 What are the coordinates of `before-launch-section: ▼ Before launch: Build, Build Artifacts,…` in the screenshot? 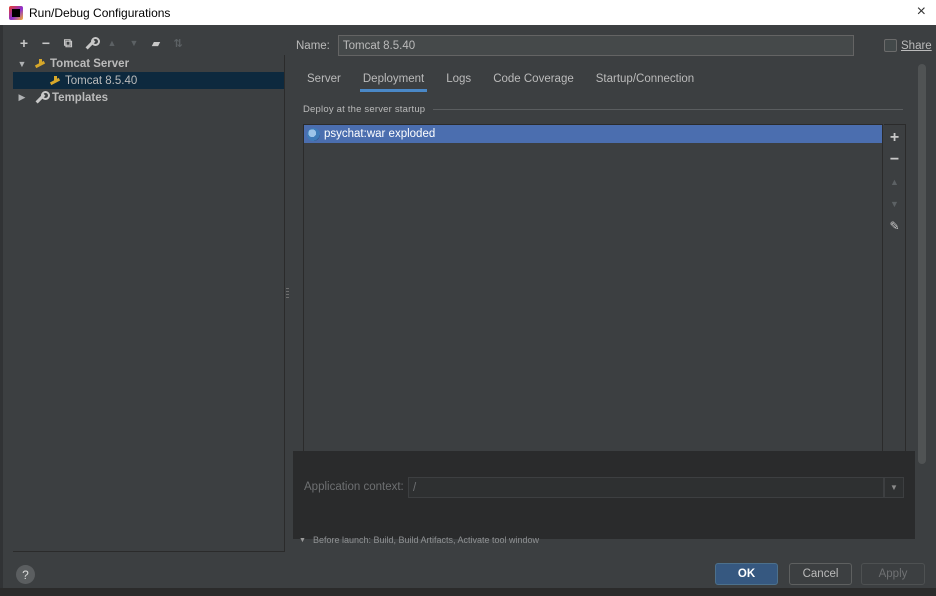 It's located at (419, 540).